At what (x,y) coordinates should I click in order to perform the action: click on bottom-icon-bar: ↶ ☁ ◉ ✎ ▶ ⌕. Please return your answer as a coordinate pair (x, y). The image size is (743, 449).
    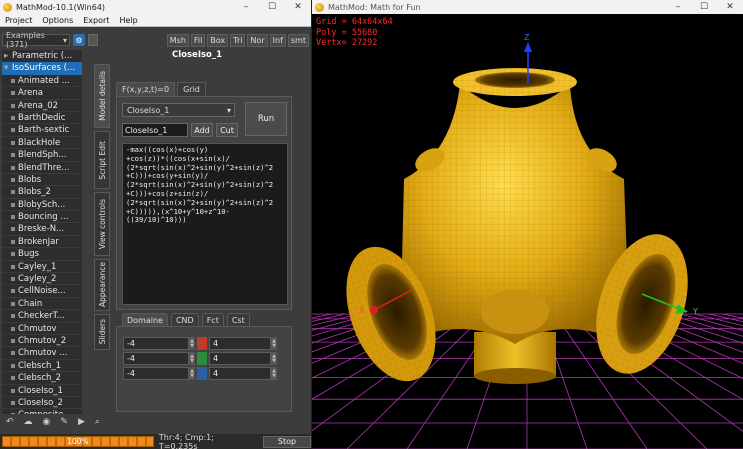
    Looking at the image, I should click on (51, 422).